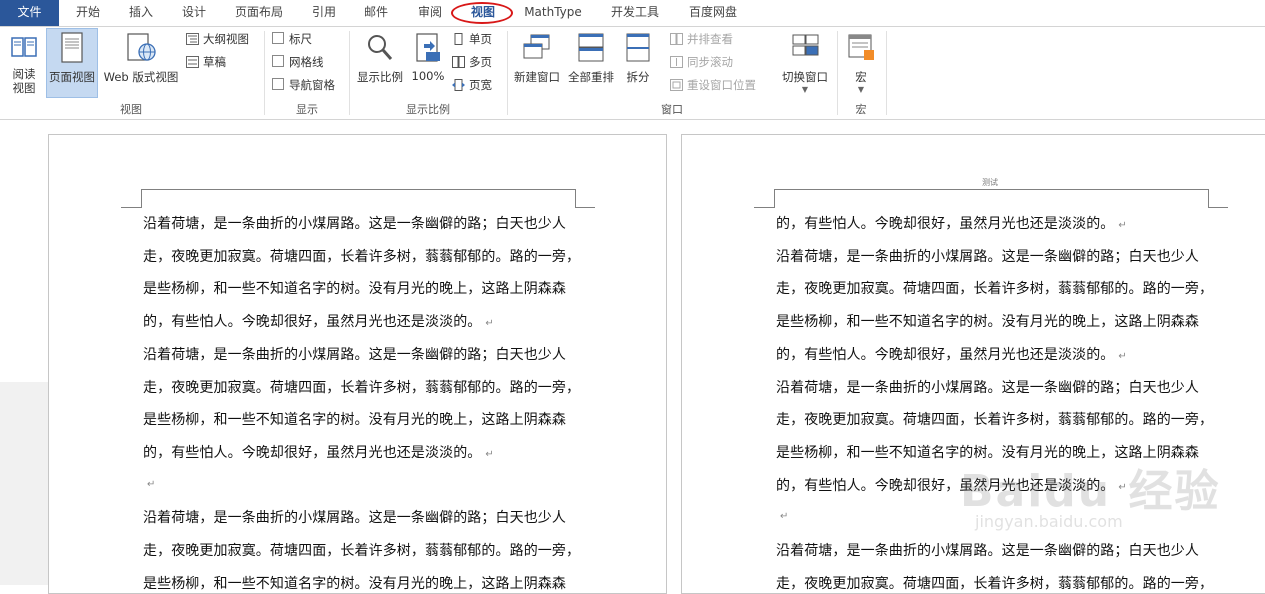 The image size is (1265, 594). Describe the element at coordinates (676, 62) in the screenshot. I see `sync-scroll-icon` at that location.